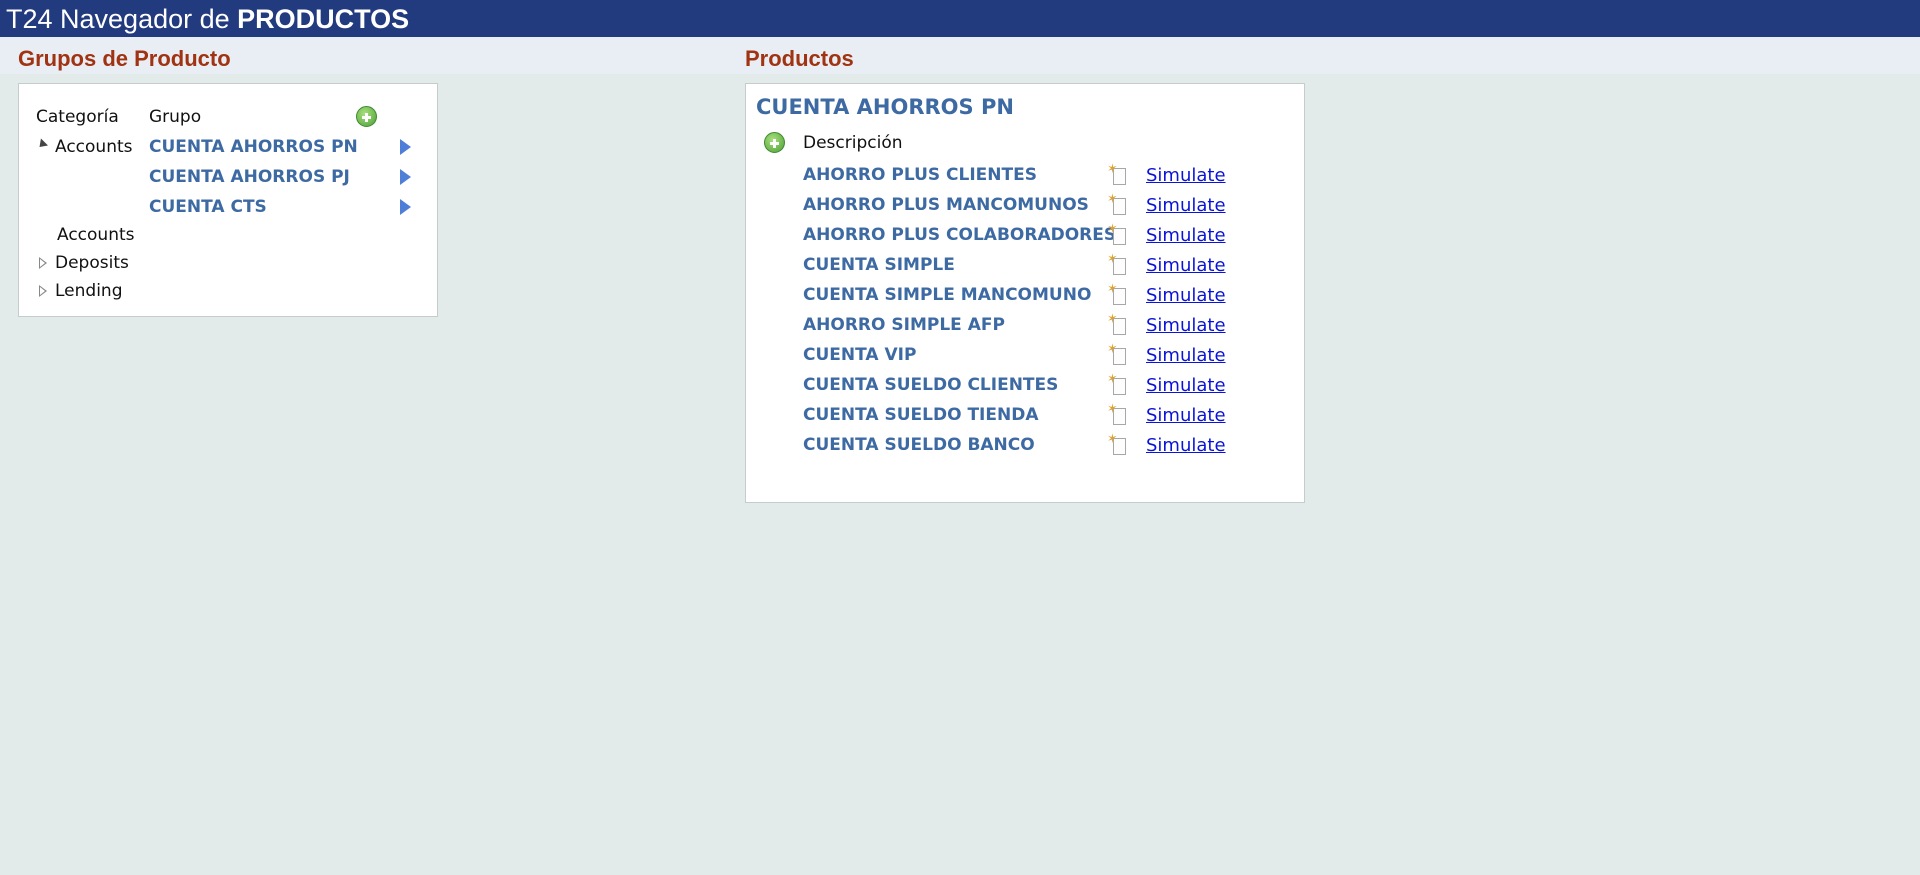 This screenshot has width=1920, height=875. What do you see at coordinates (96, 235) in the screenshot?
I see `accounts-sub-label: Accounts` at bounding box center [96, 235].